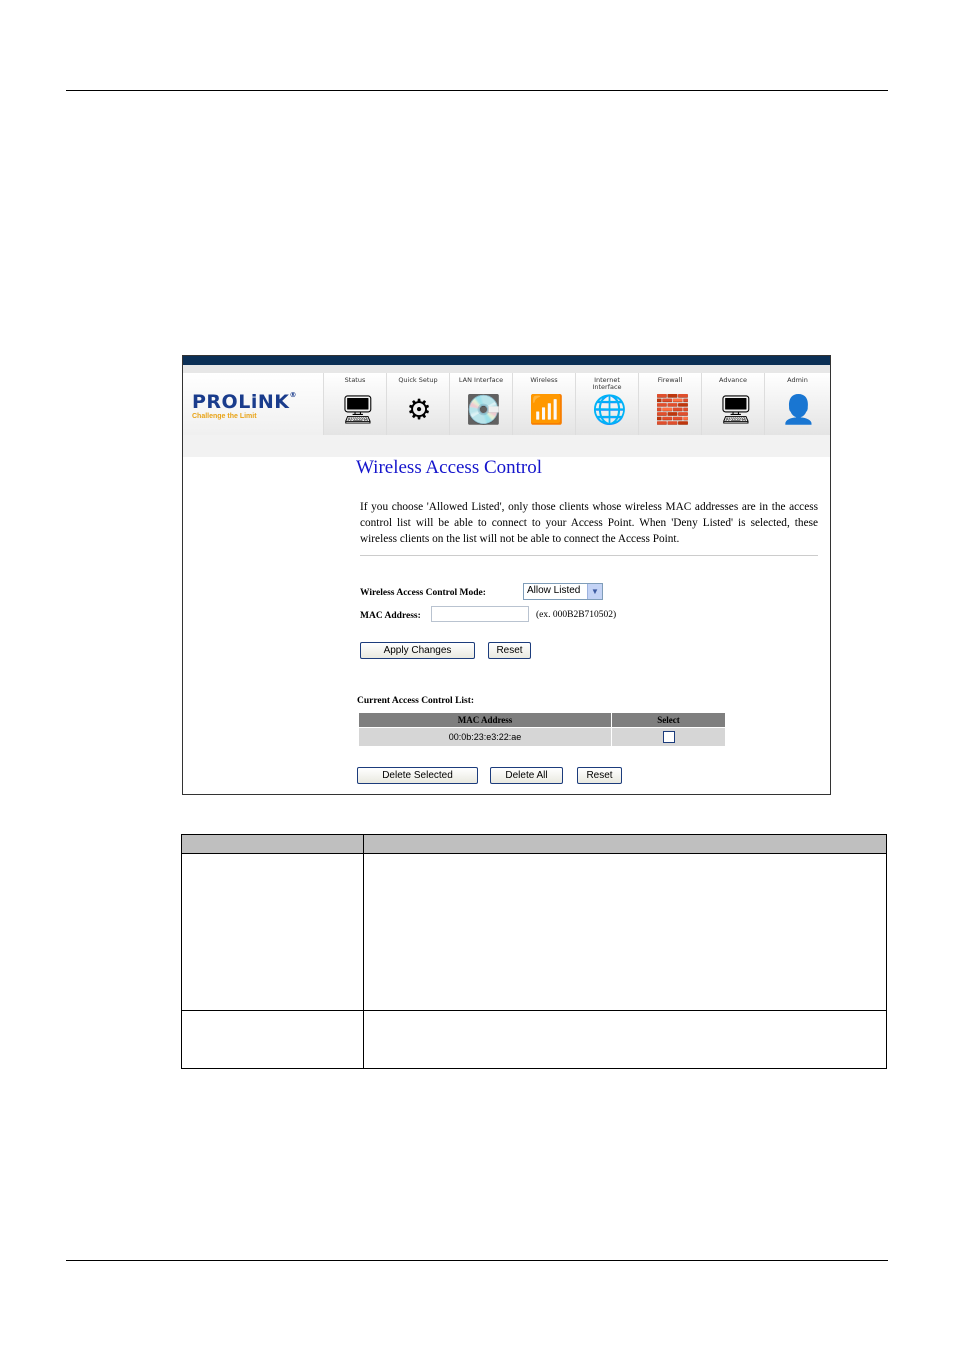 This screenshot has width=954, height=1350. Describe the element at coordinates (224, 416) in the screenshot. I see `logo-tagline: Challenge the Limit` at that location.